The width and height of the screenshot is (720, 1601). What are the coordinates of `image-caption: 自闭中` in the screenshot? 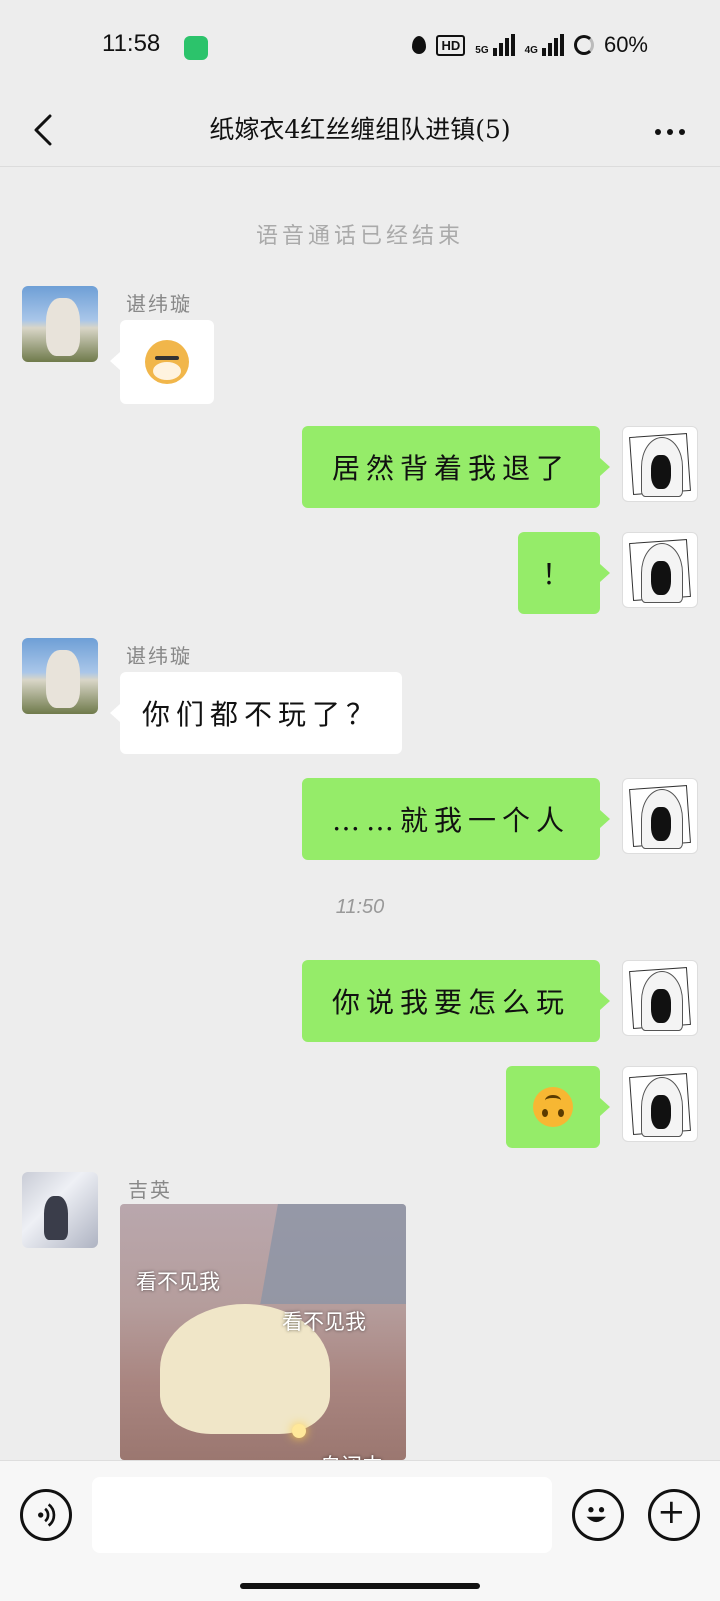 It's located at (351, 1455).